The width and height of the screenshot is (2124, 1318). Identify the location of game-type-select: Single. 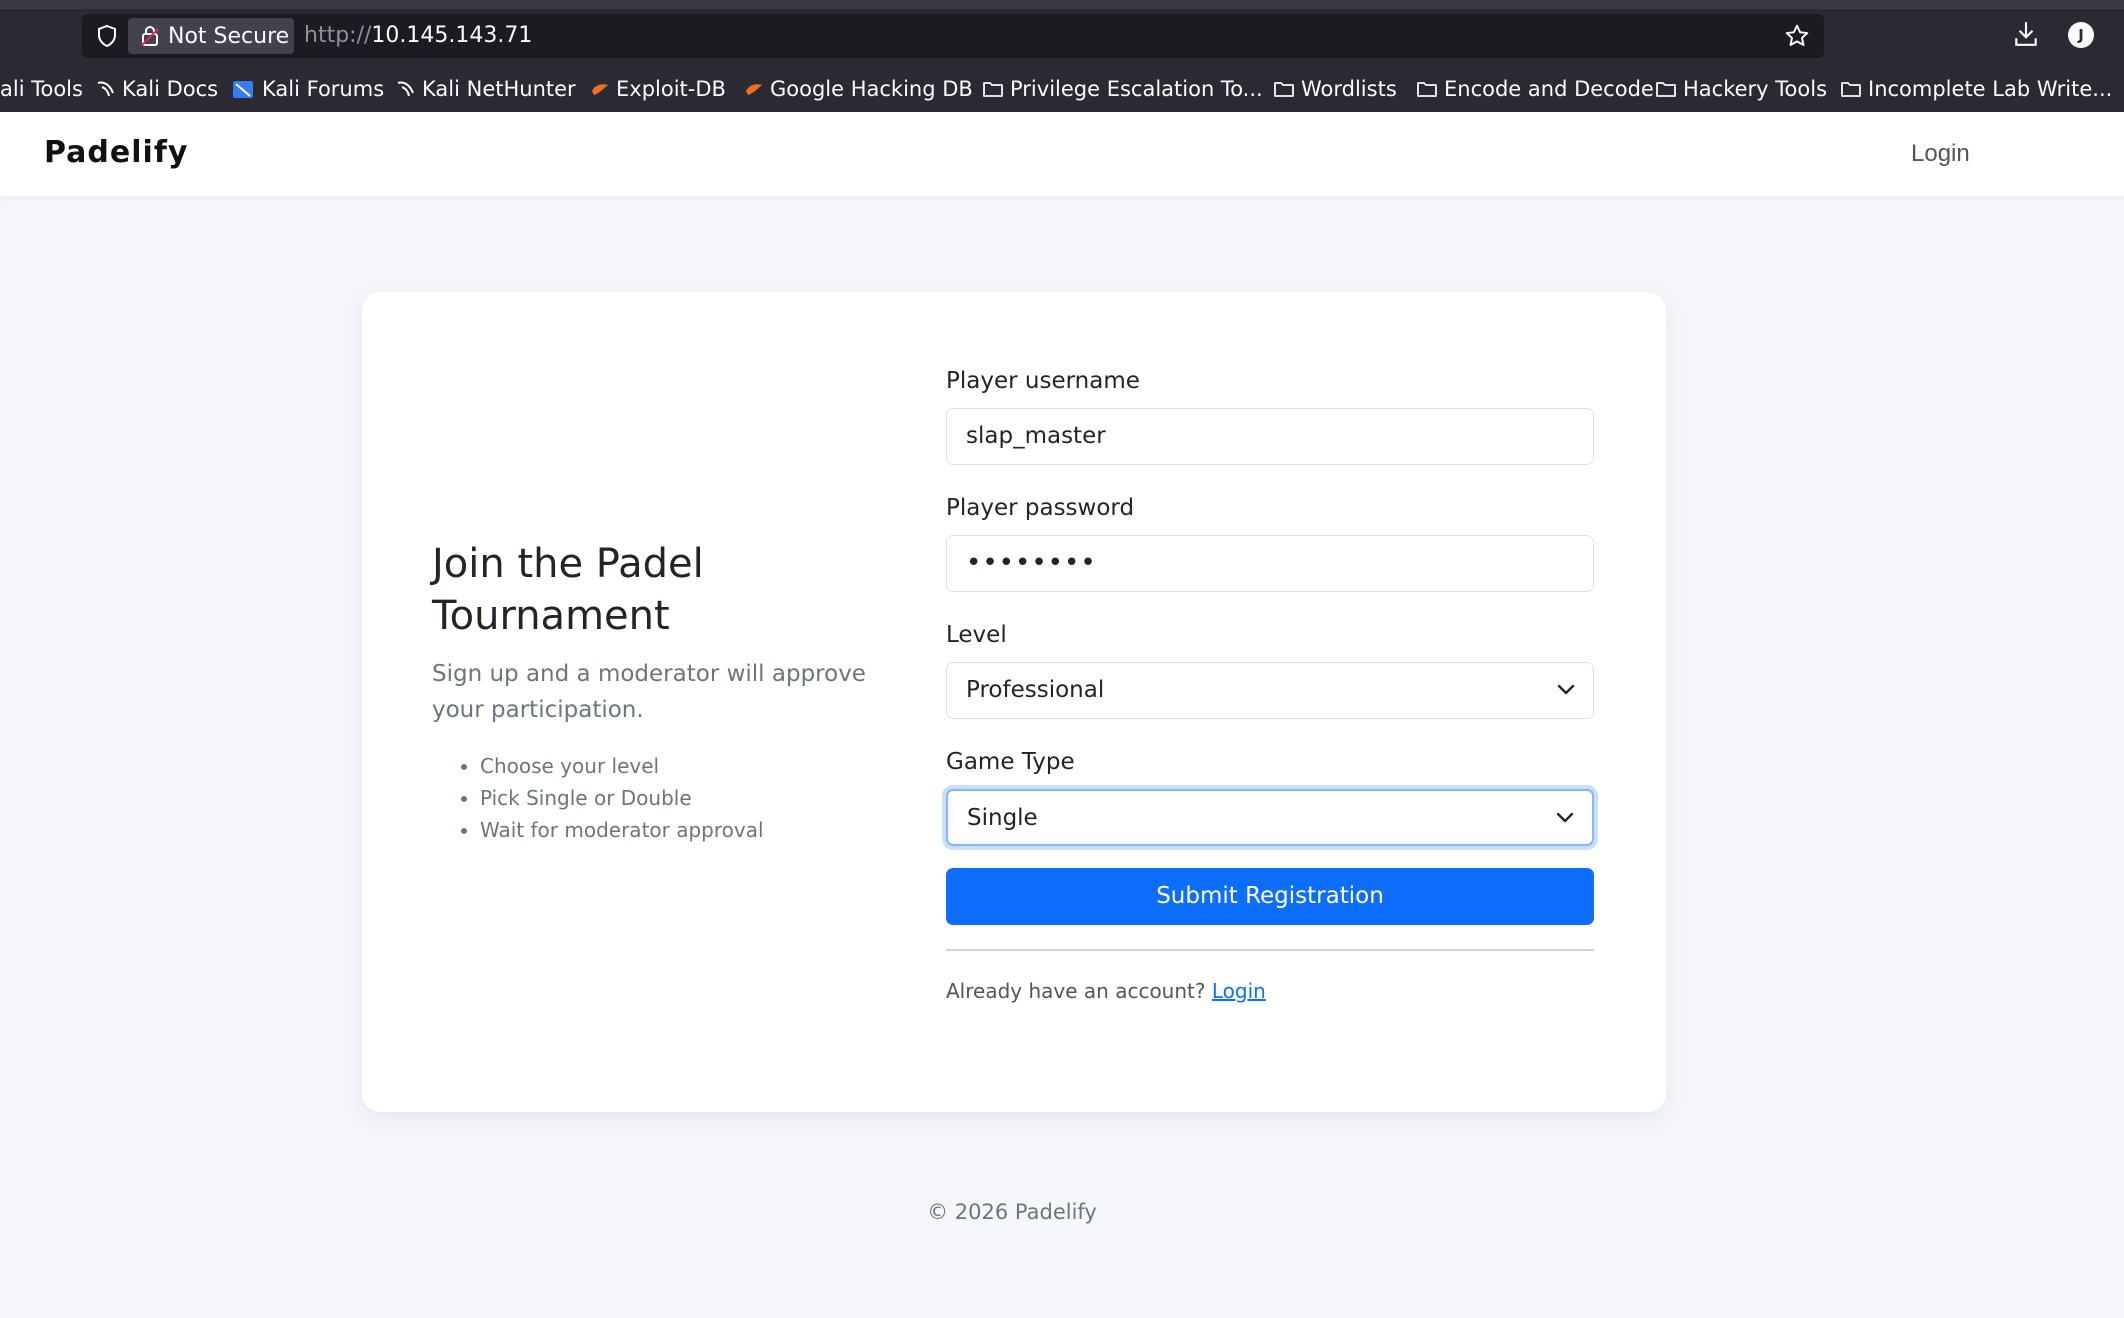
(1270, 817).